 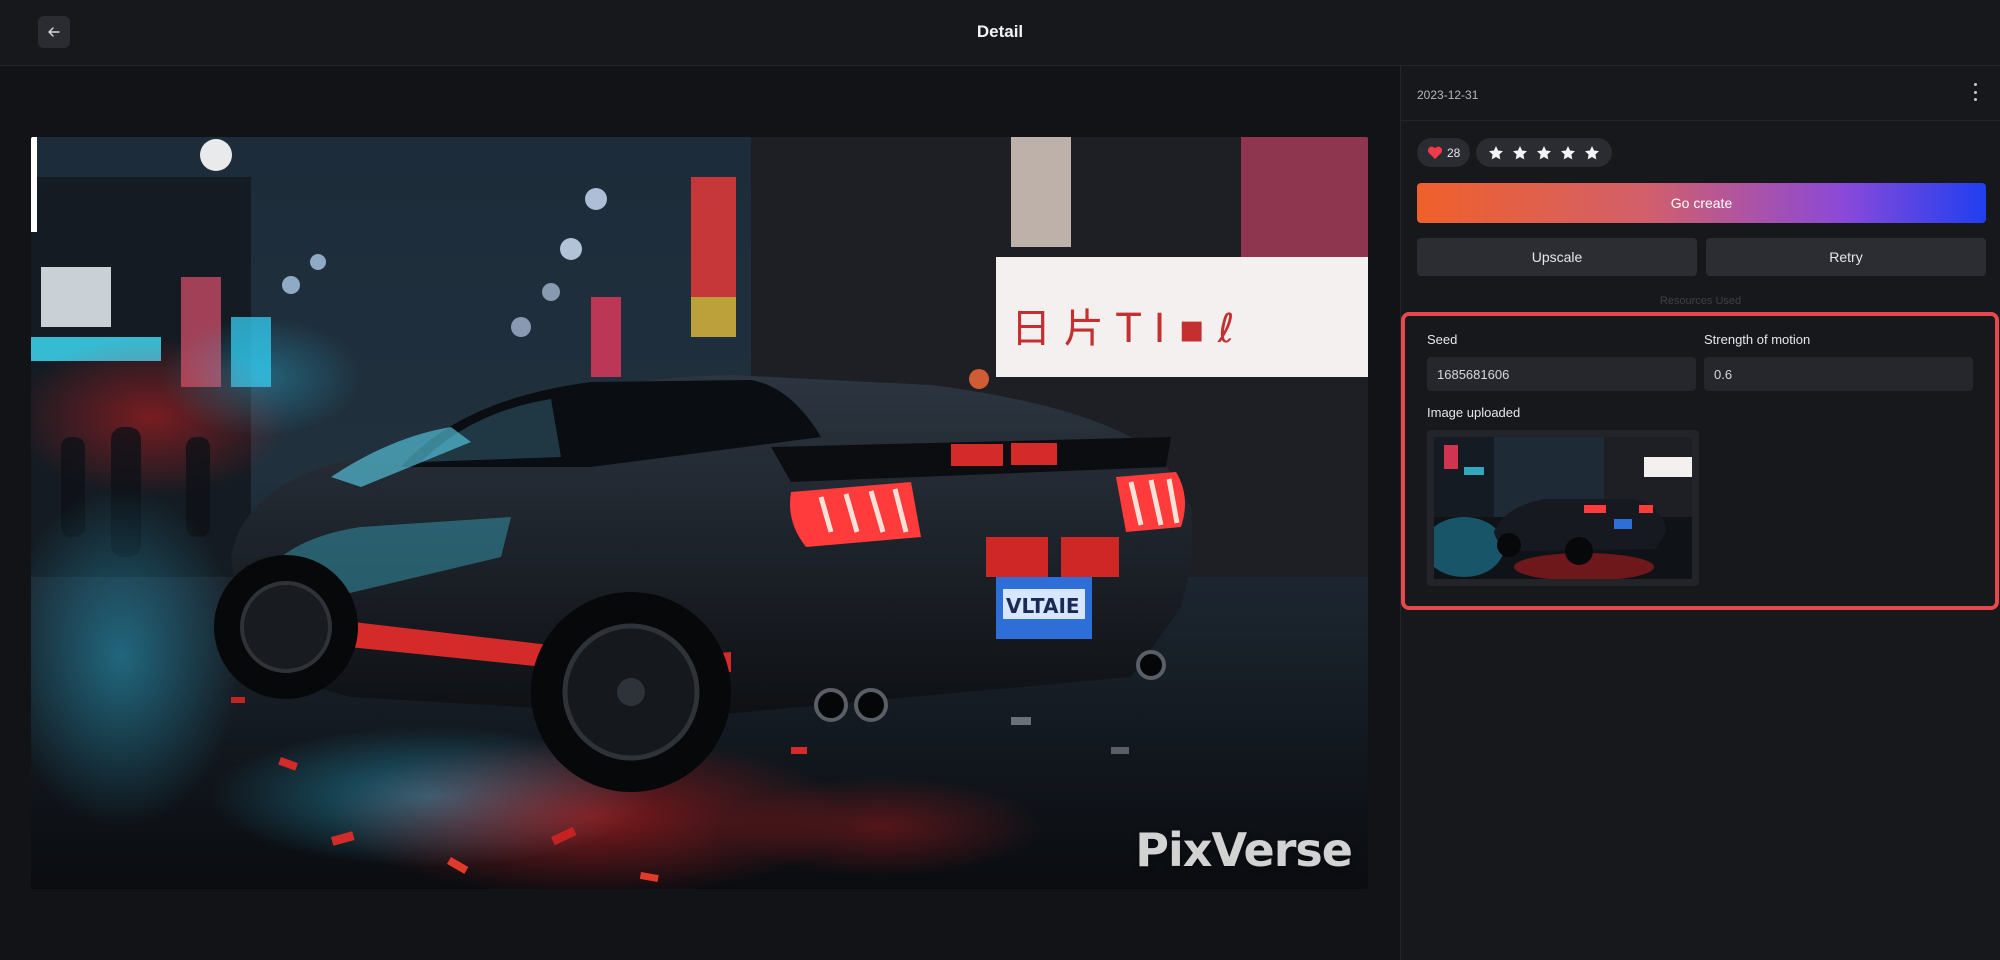 I want to click on image-uploaded-label: Image uploaded, so click(x=1474, y=412).